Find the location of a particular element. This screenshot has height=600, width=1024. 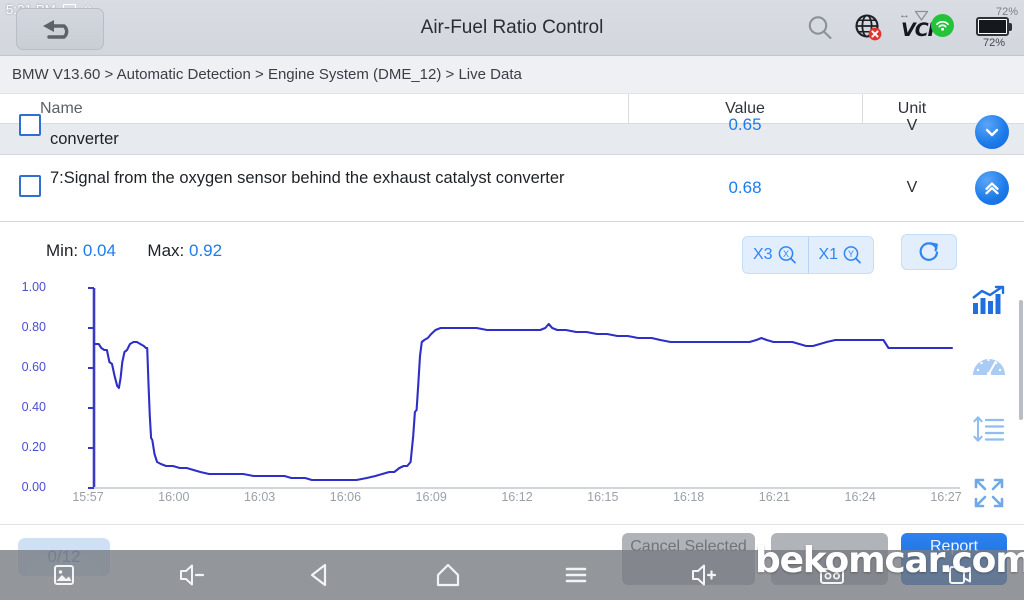

y-axis-tick-label: 0.20 is located at coordinates (33, 447).